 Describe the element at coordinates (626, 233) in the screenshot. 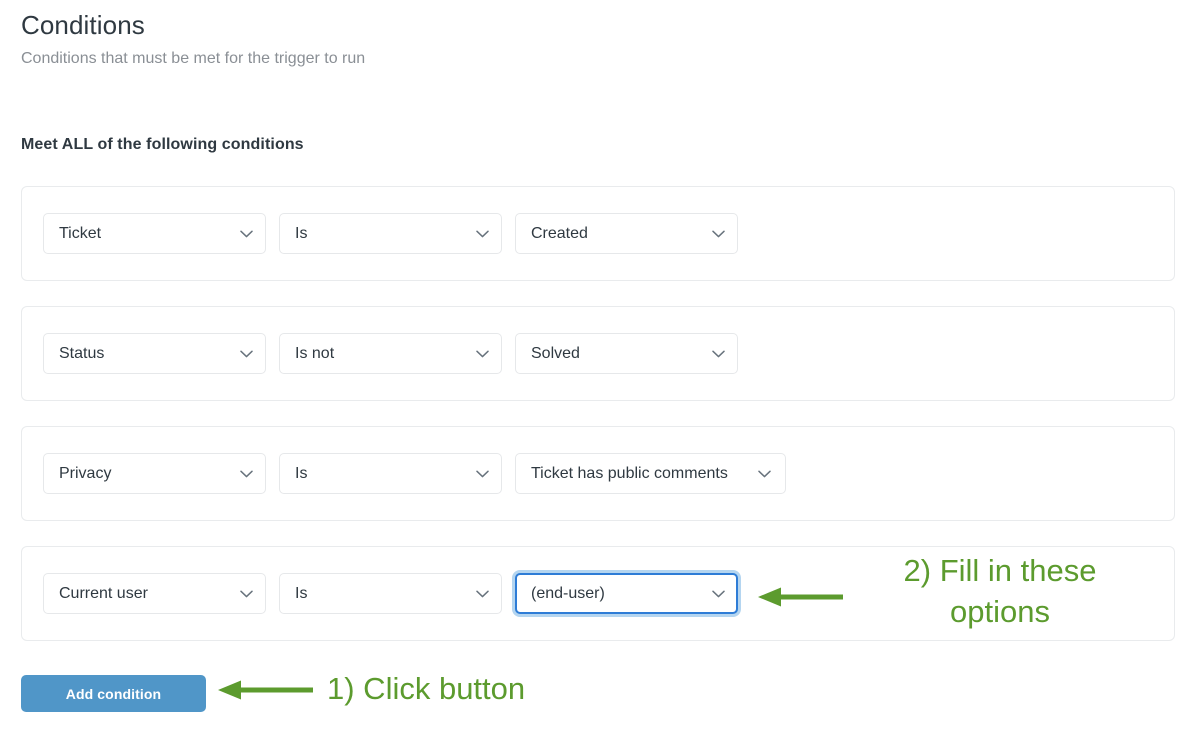

I see `condition-value-select: Created` at that location.